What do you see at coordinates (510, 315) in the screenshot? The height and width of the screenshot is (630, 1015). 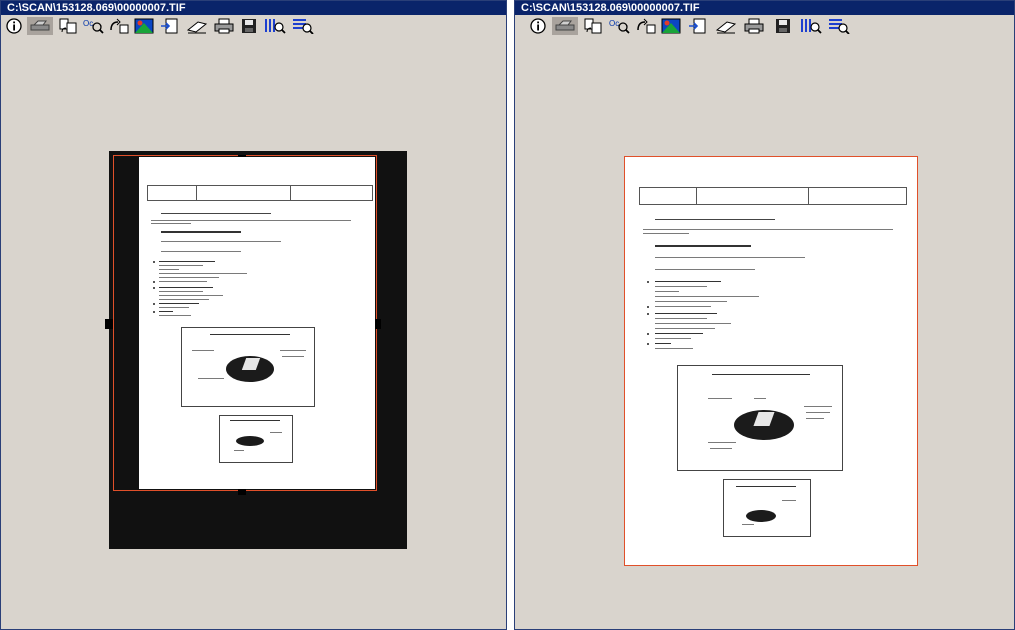 I see `window-divider` at bounding box center [510, 315].